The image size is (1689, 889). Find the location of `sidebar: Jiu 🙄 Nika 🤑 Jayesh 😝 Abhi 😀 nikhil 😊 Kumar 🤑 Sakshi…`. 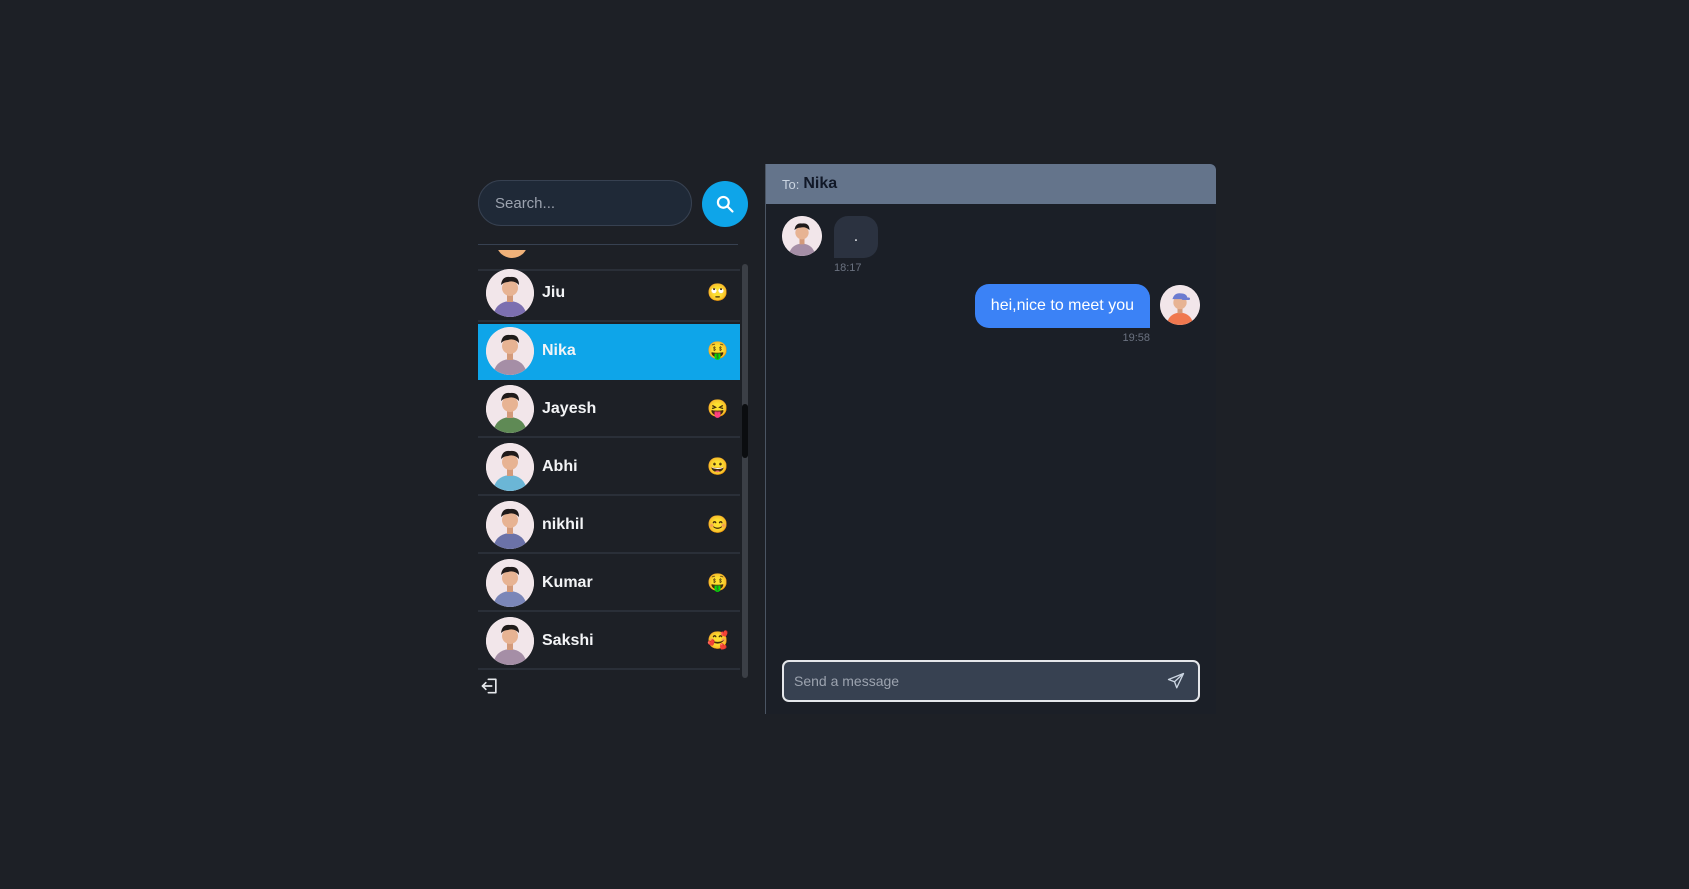

sidebar: Jiu 🙄 Nika 🤑 Jayesh 😝 Abhi 😀 nikhil 😊 Kumar 🤑 Sakshi… is located at coordinates (613, 439).